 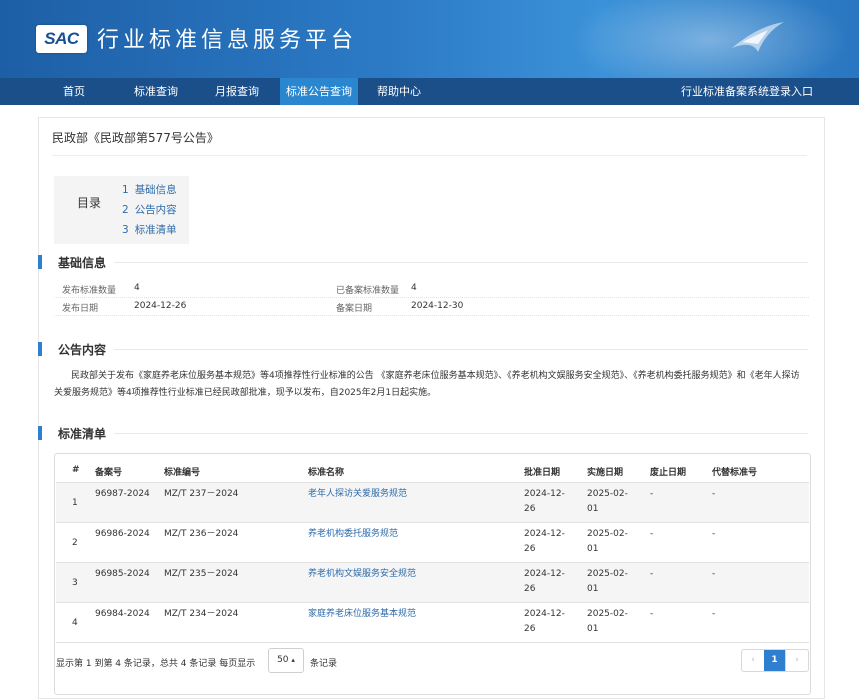 I want to click on cell-record-no: 96985-2024, so click(x=122, y=574).